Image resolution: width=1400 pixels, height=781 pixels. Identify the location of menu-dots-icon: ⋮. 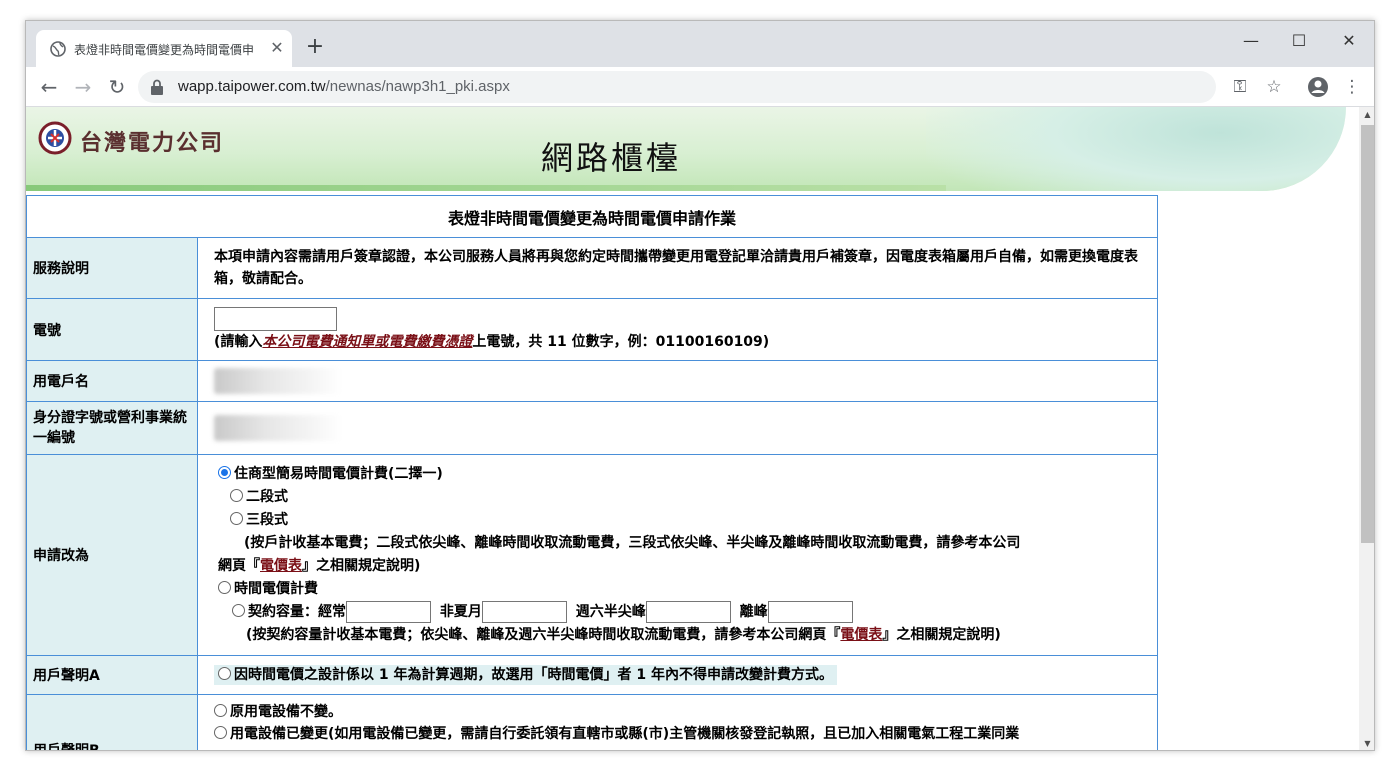
(1352, 87).